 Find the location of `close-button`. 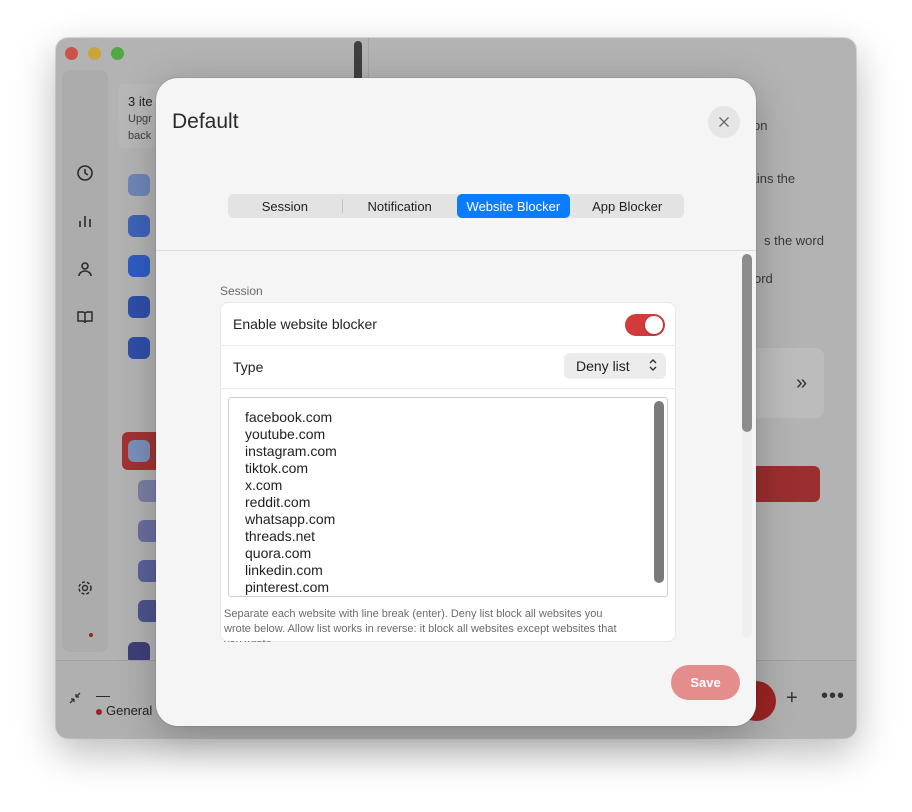

close-button is located at coordinates (724, 122).